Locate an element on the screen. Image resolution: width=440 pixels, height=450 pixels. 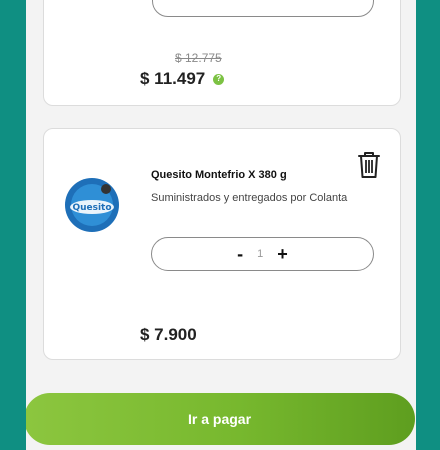
decrement-button: - is located at coordinates (240, 254).